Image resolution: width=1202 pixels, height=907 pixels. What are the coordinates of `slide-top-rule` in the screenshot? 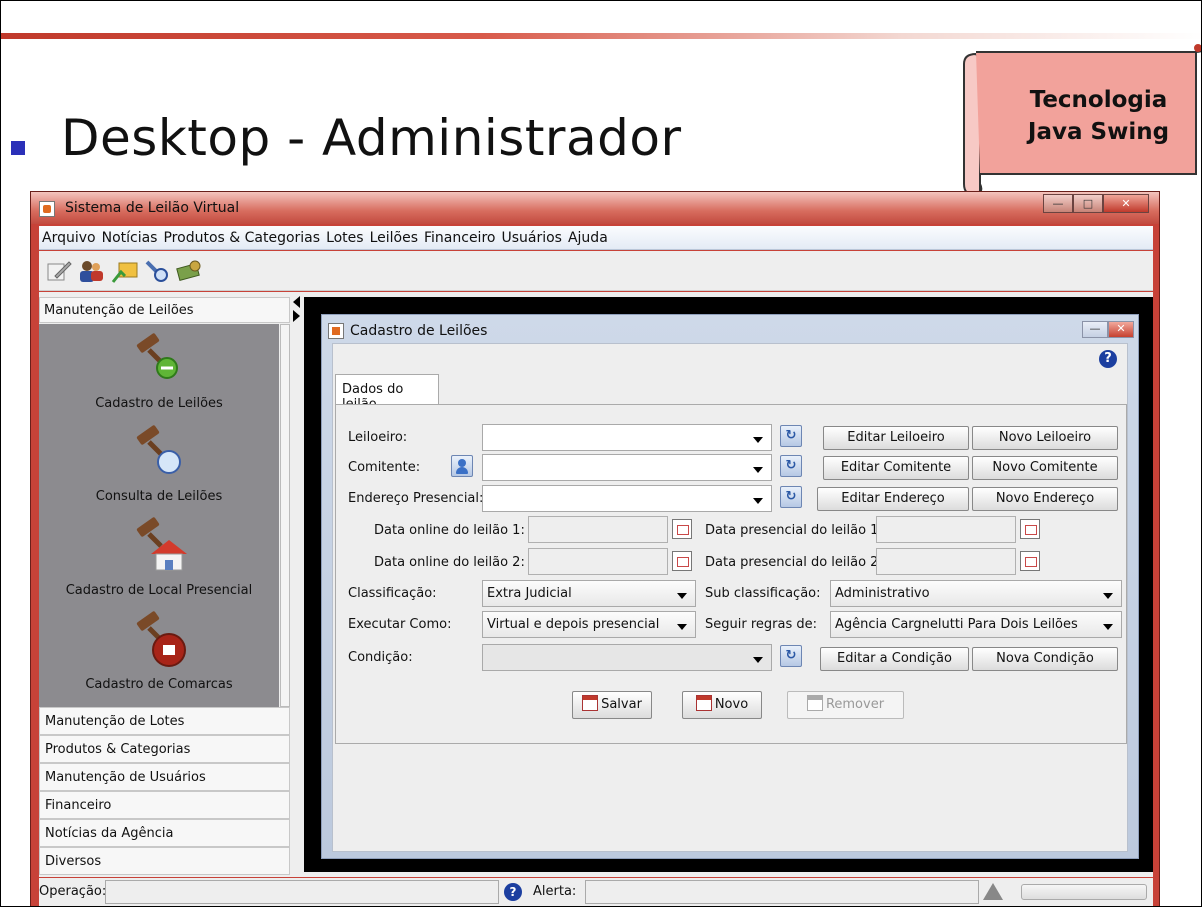 It's located at (601, 36).